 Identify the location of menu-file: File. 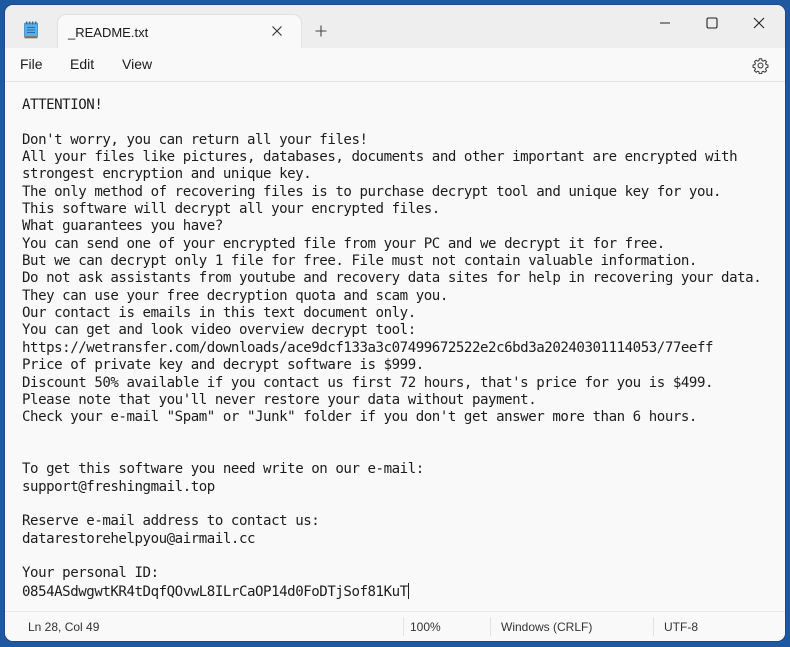
(31, 64).